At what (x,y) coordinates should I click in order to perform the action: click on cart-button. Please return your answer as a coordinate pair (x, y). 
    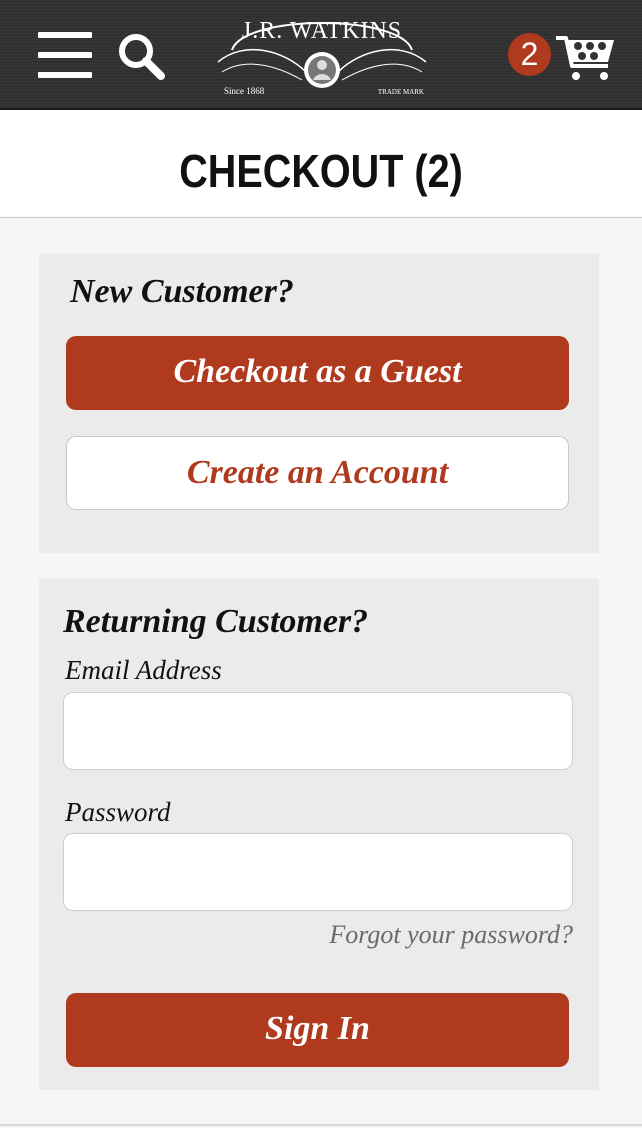
    Looking at the image, I should click on (586, 58).